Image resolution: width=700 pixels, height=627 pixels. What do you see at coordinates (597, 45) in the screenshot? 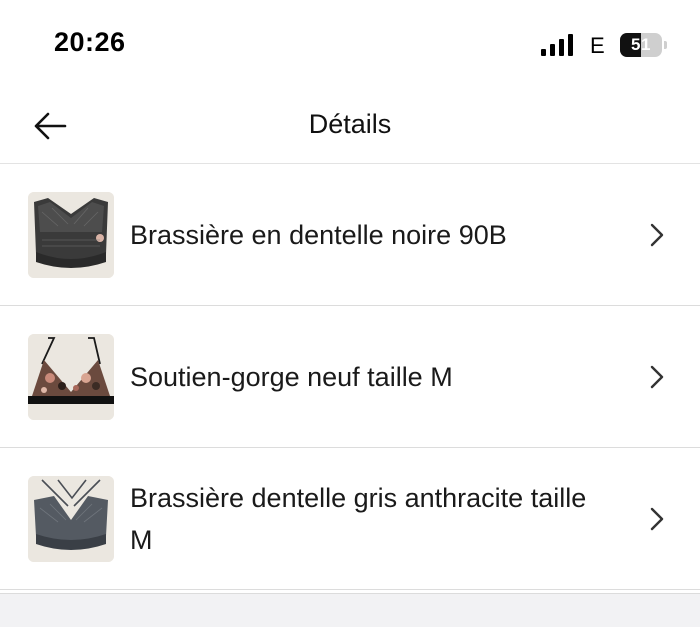
I see `network-type-label: E` at bounding box center [597, 45].